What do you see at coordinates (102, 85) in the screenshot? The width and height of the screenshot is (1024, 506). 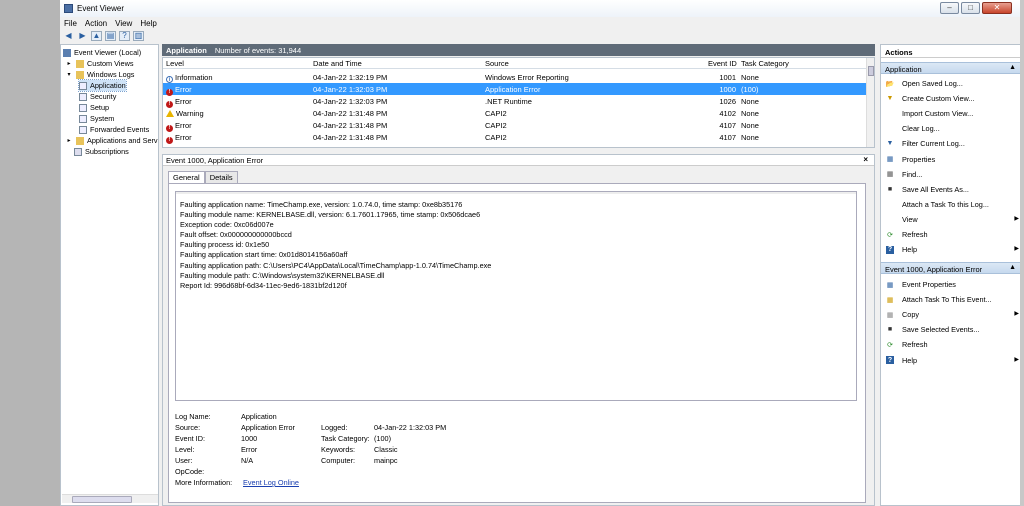 I see `tree-log-application: Application` at bounding box center [102, 85].